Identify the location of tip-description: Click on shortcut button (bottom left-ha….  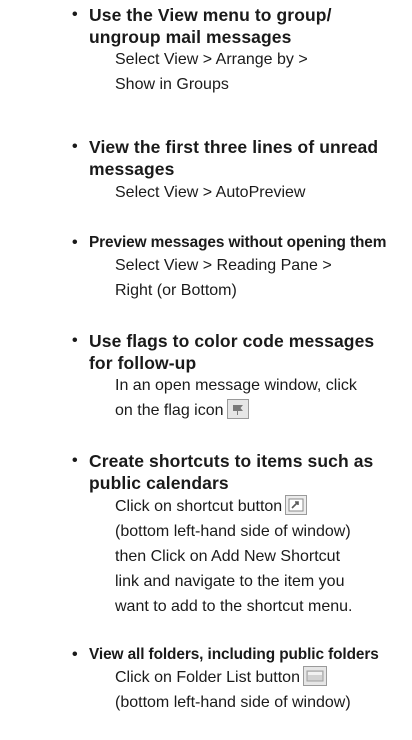
(262, 556).